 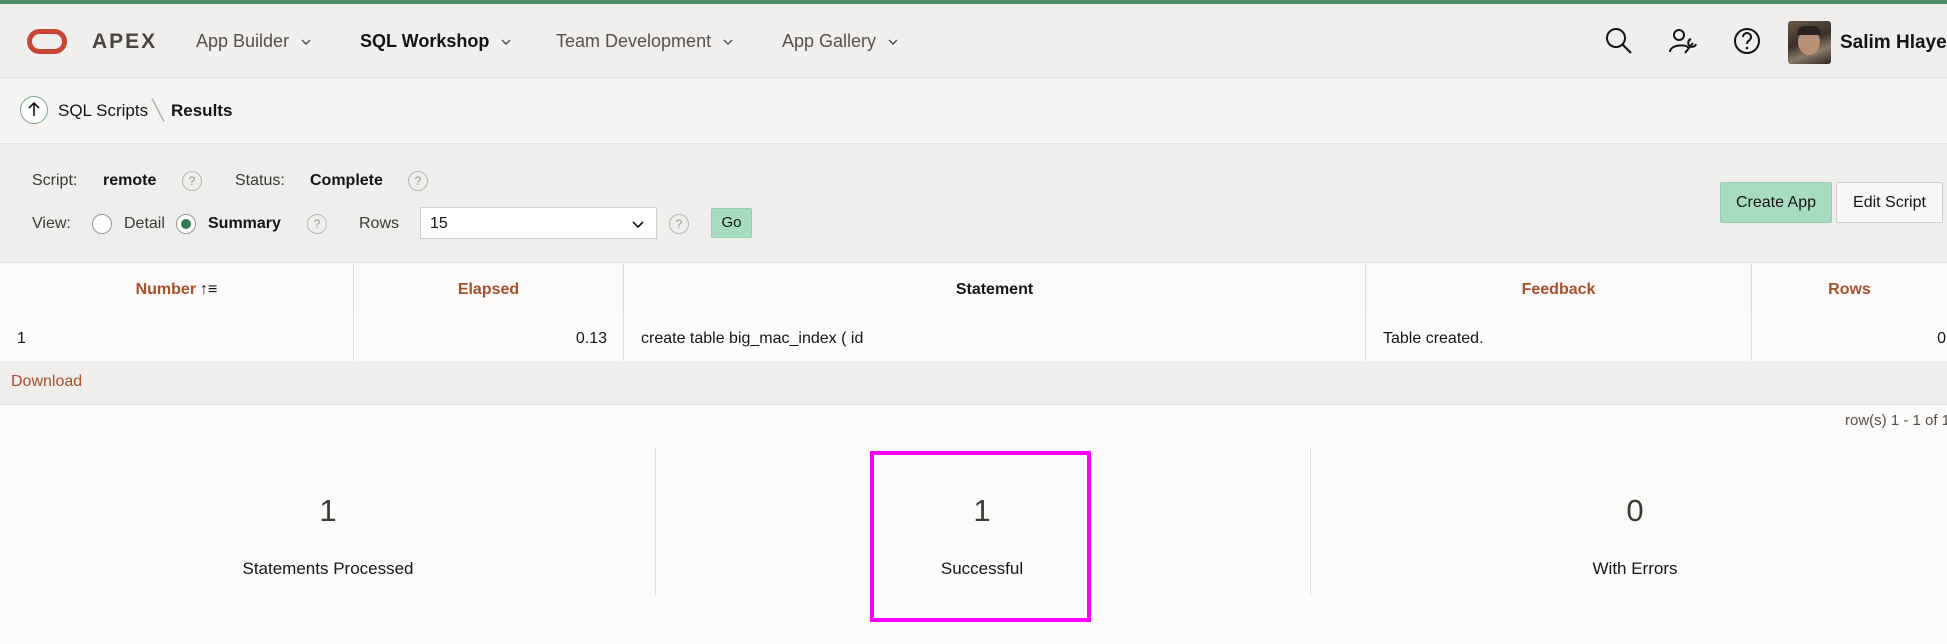 I want to click on pagination-info: row(s) 1 - 1 of 1, so click(x=1896, y=420).